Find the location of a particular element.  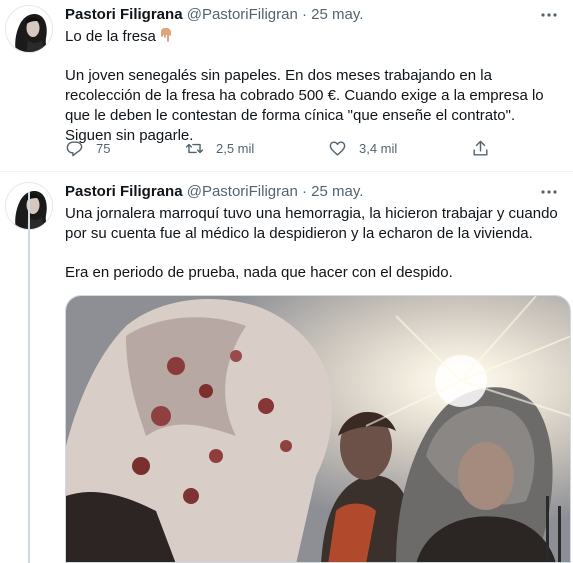

share-icon is located at coordinates (480, 148).